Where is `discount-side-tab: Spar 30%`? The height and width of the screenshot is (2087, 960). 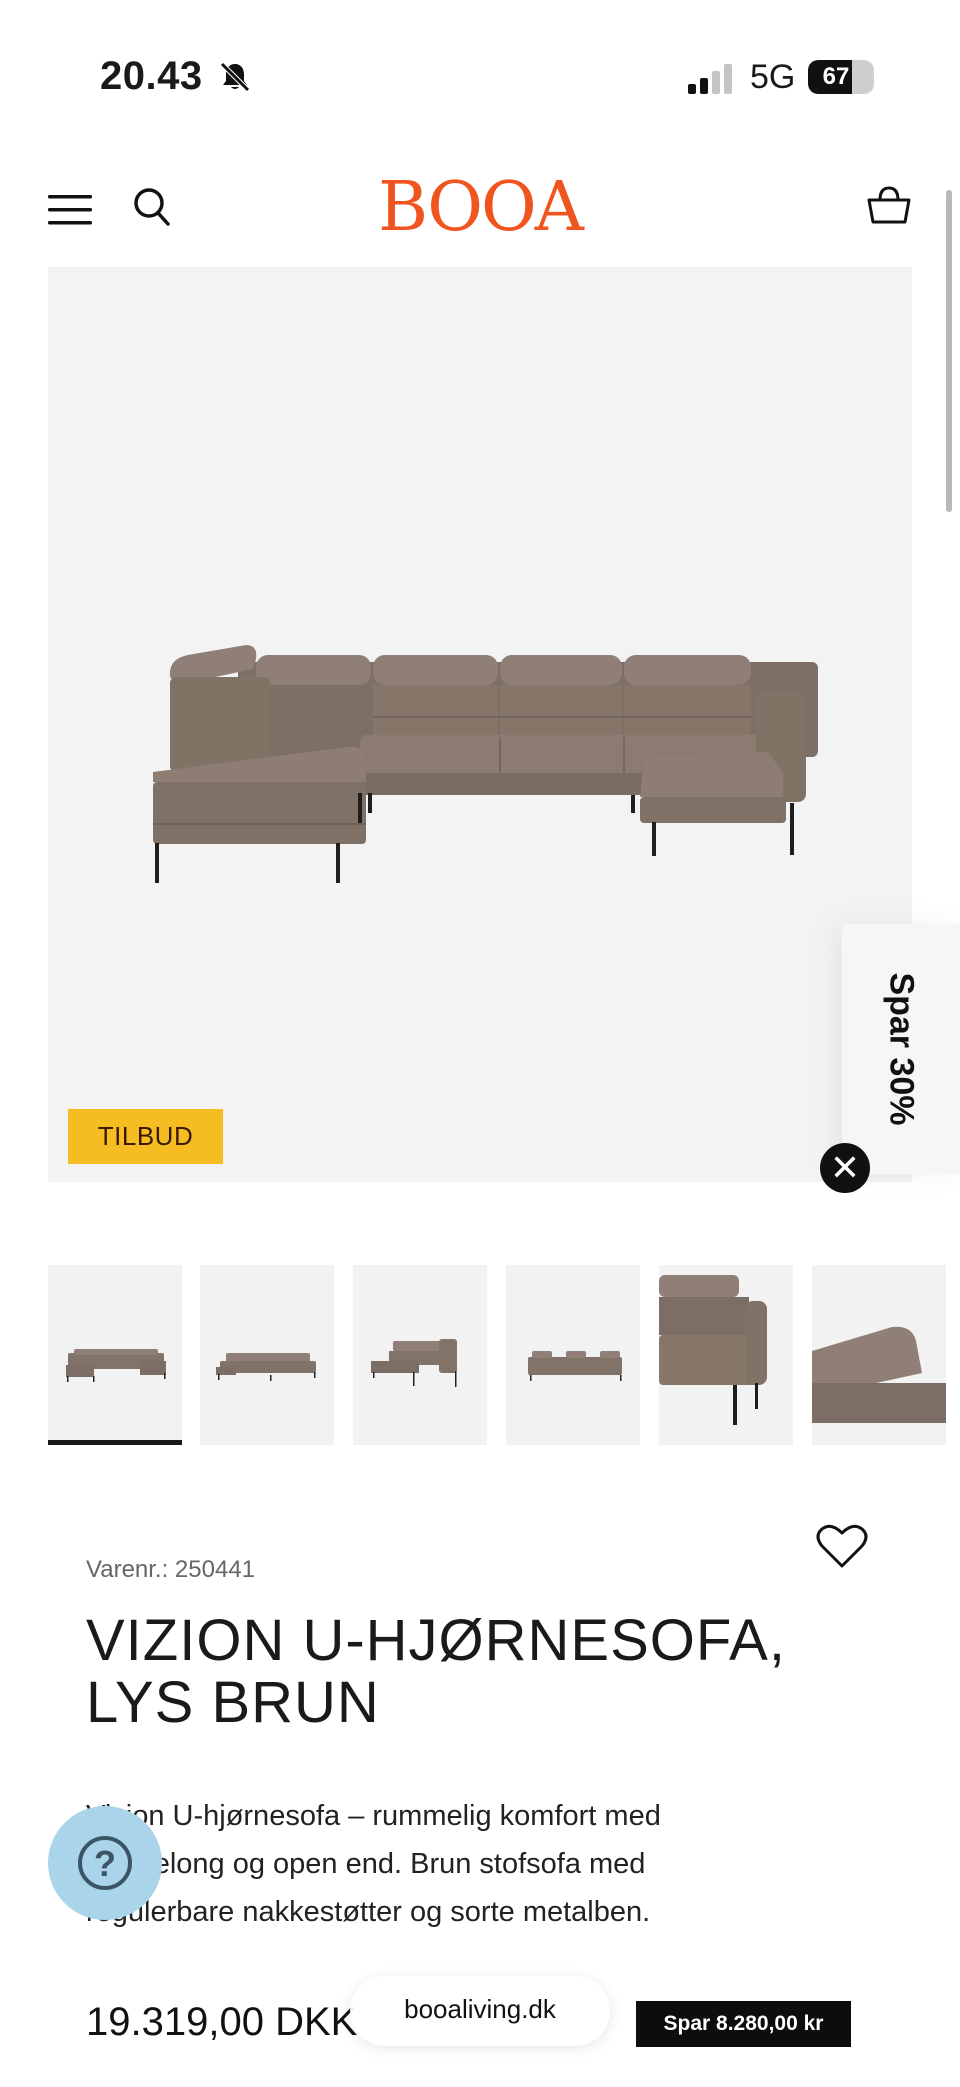 discount-side-tab: Spar 30% is located at coordinates (901, 1049).